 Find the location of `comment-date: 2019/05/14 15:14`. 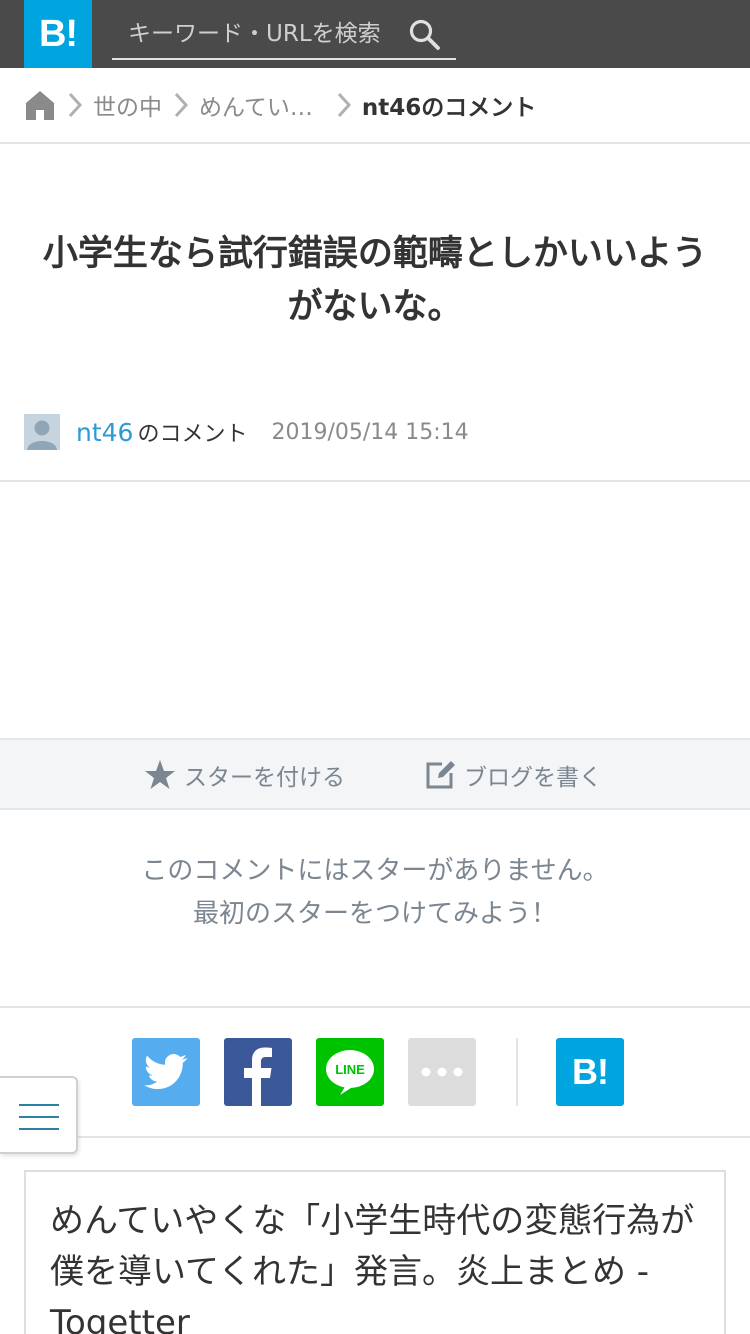

comment-date: 2019/05/14 15:14 is located at coordinates (369, 432).